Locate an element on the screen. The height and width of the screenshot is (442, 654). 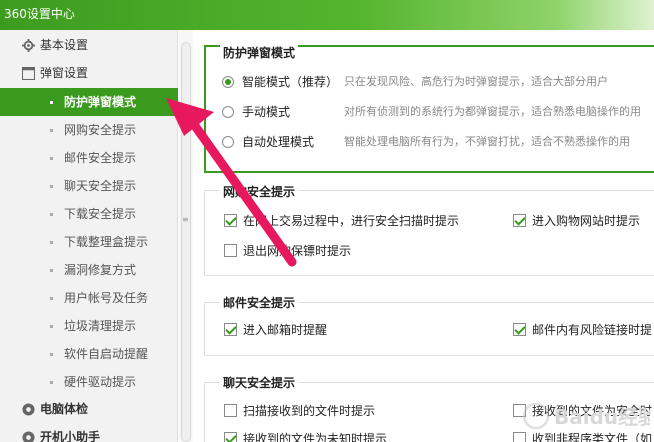
checkbox-label: 进入邮箱时提醒 is located at coordinates (285, 330).